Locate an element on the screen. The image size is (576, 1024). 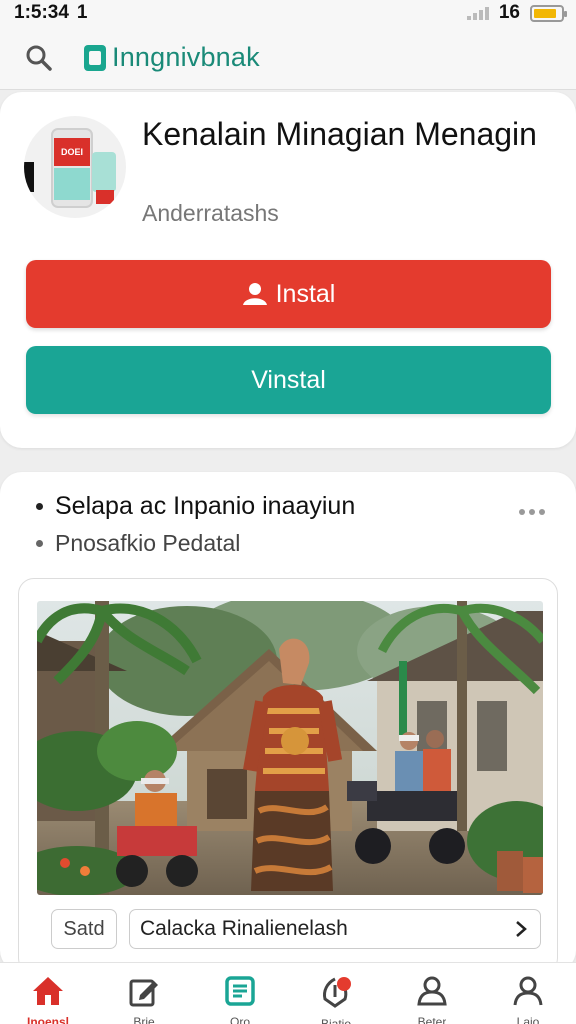
install-label: Instal is located at coordinates (305, 293).